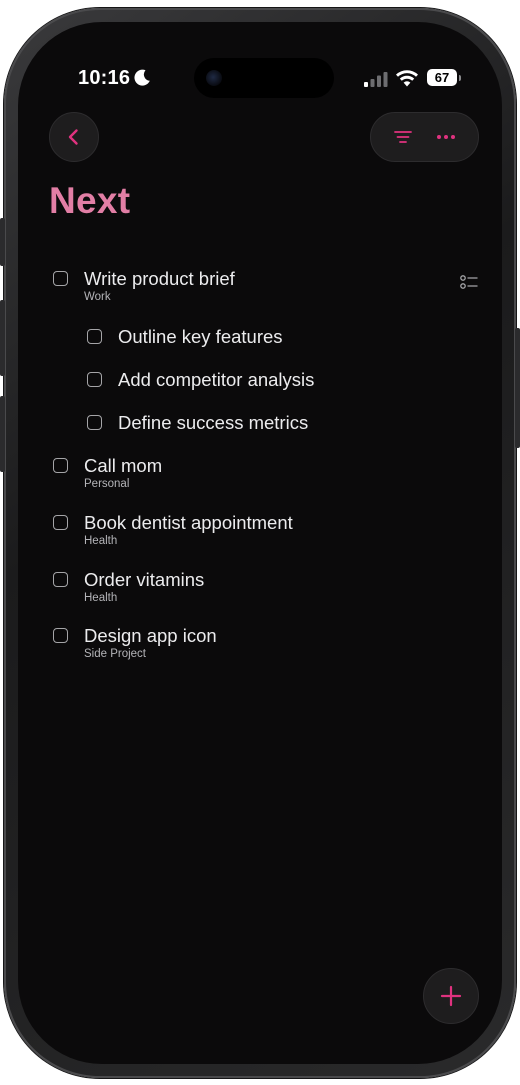  I want to click on dynamic-island, so click(264, 78).